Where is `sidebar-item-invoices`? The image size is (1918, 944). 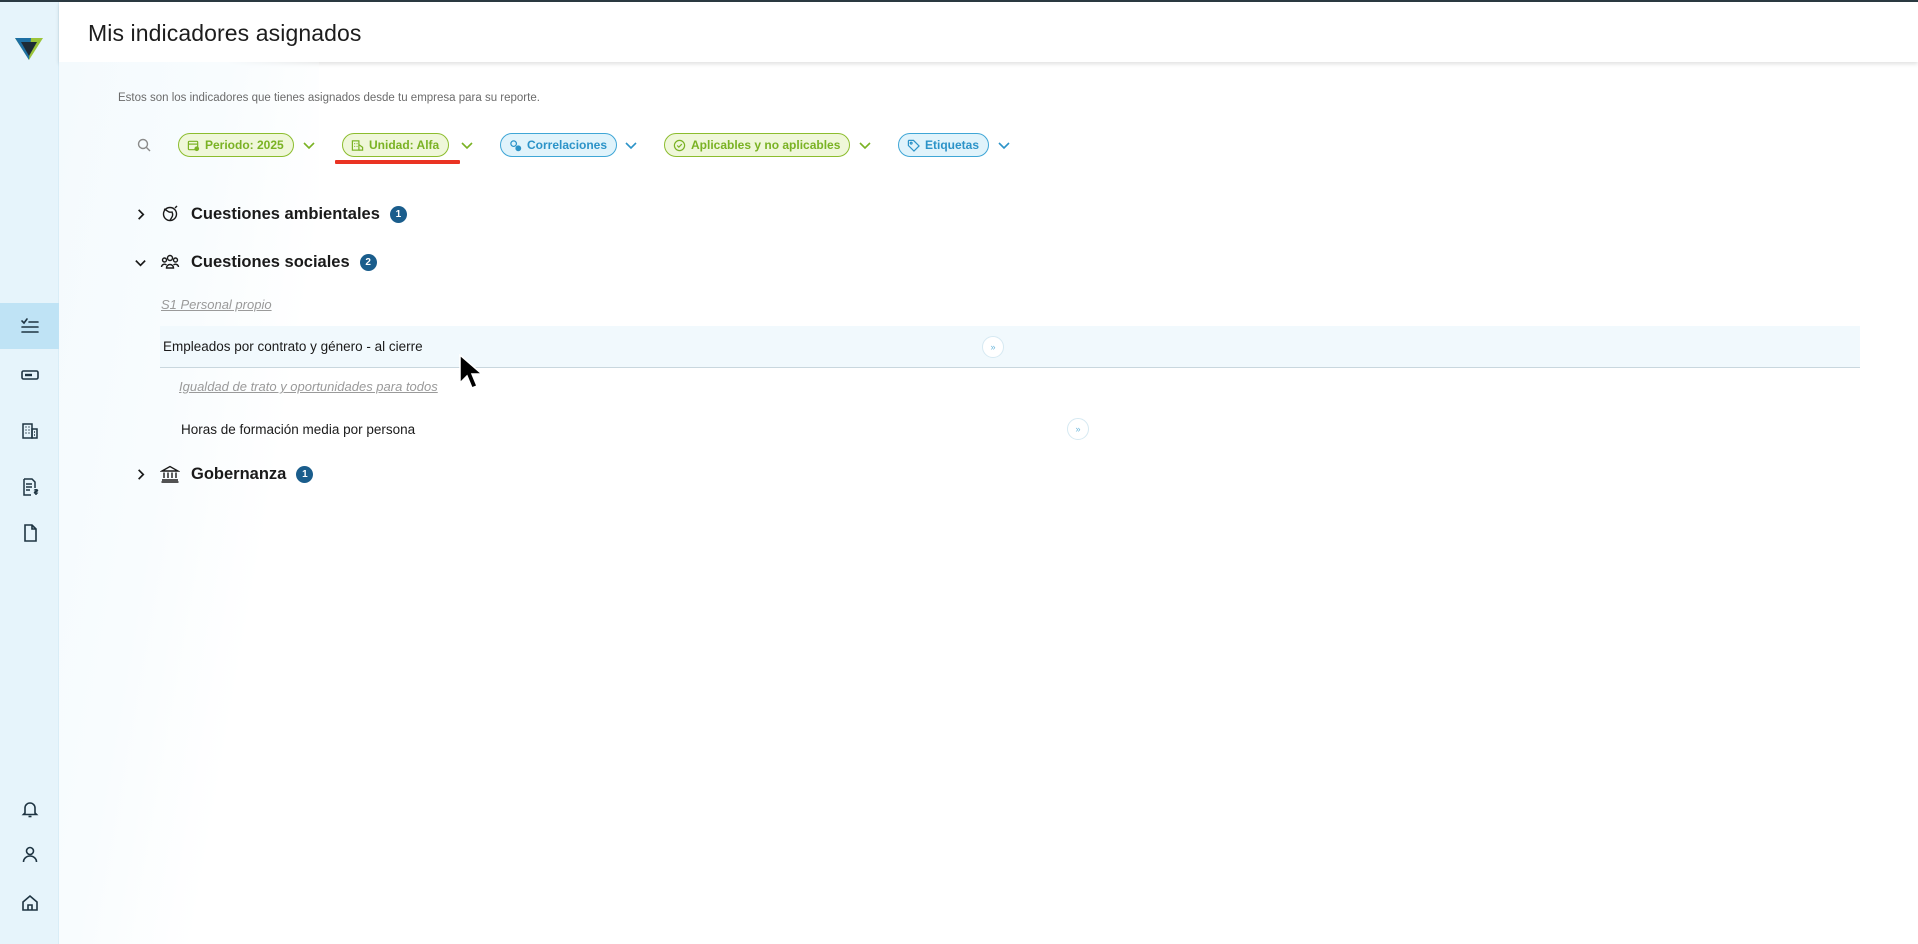
sidebar-item-invoices is located at coordinates (29, 487).